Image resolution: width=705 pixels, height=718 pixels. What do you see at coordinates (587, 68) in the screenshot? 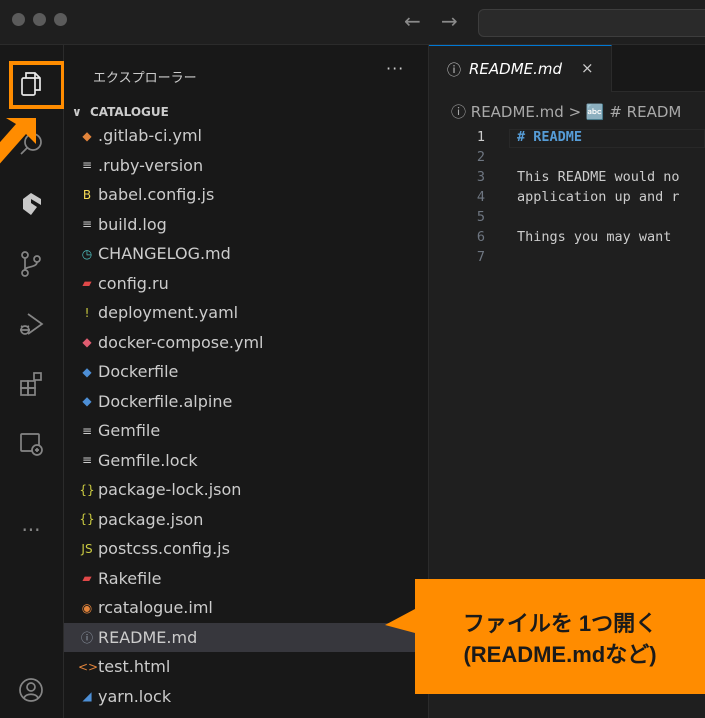
I see `close-icon: ×` at bounding box center [587, 68].